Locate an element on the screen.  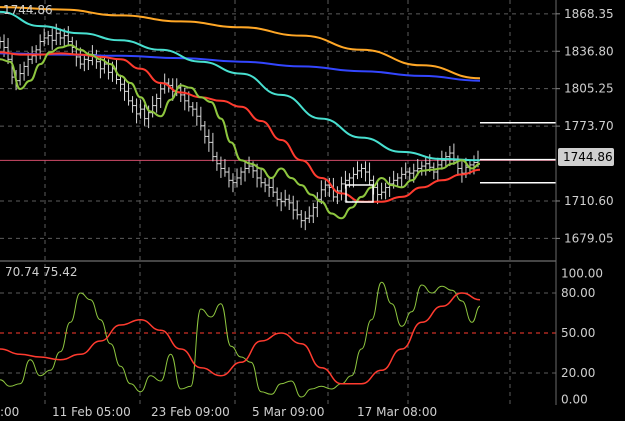
price-tick-label: 1836.80 is located at coordinates (589, 51).